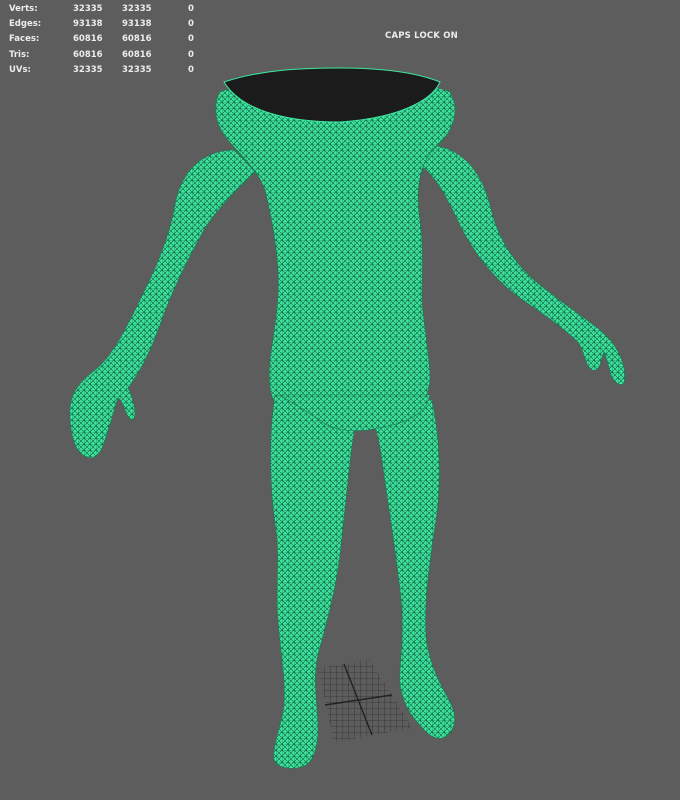 This screenshot has height=800, width=680. I want to click on hud-row-tris: Tris: 60816 60816 0, so click(109, 55).